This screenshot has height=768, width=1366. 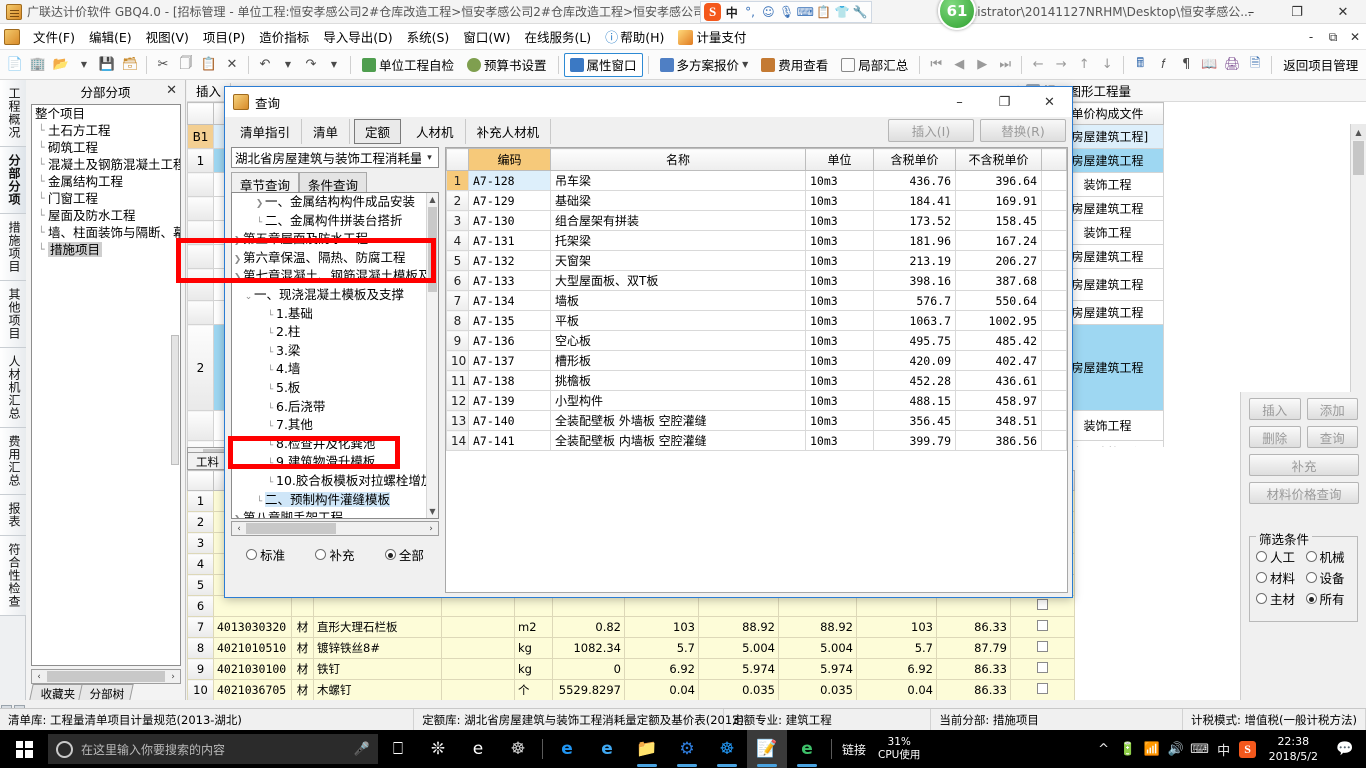 I want to click on menu-import-export: 导入导出(D), so click(x=357, y=36).